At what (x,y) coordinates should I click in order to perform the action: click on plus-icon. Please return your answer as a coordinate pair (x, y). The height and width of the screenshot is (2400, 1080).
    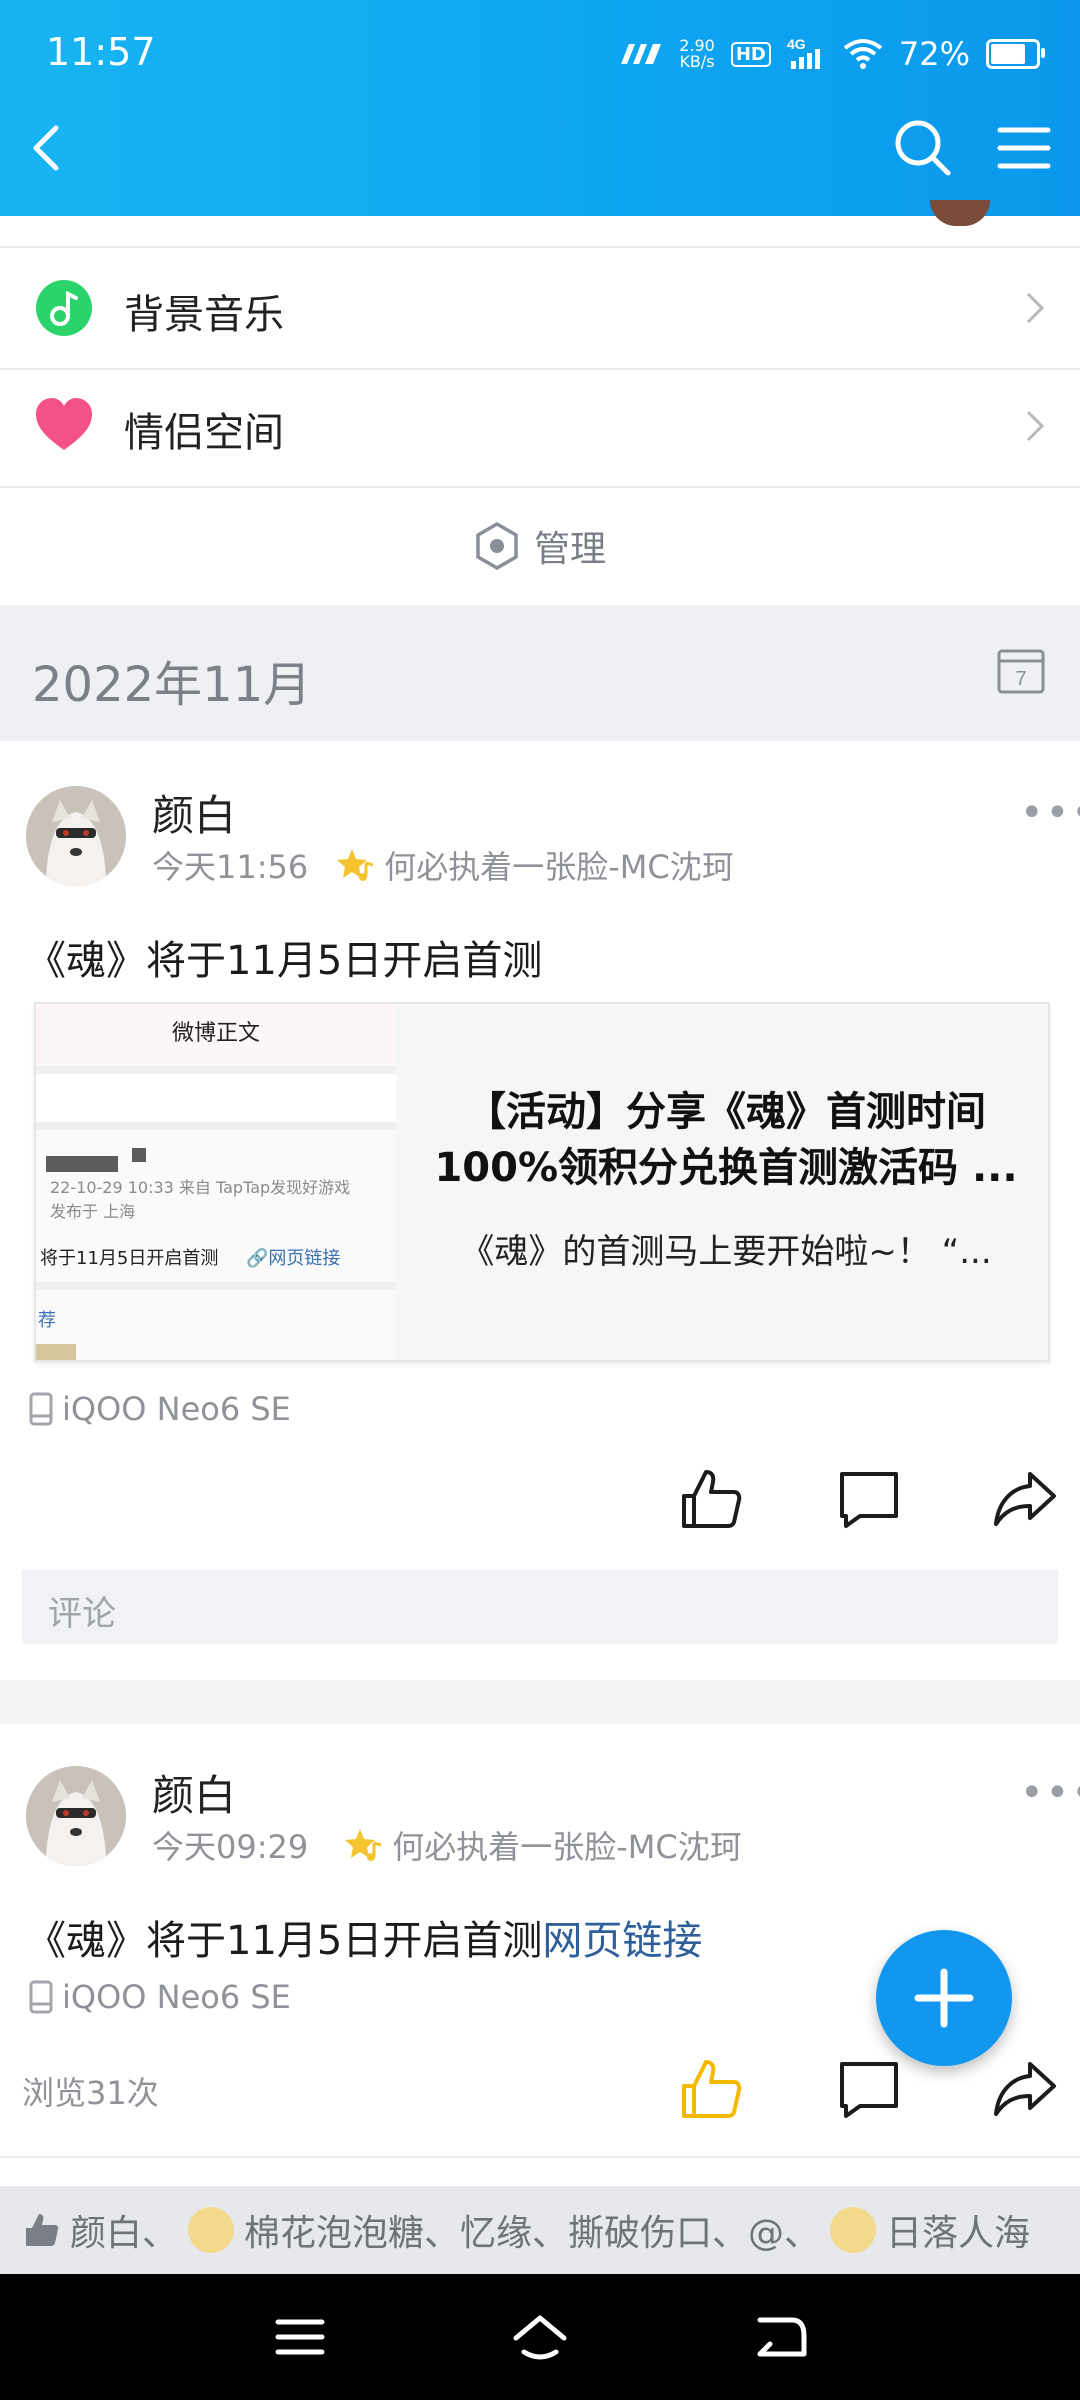
    Looking at the image, I should click on (944, 1998).